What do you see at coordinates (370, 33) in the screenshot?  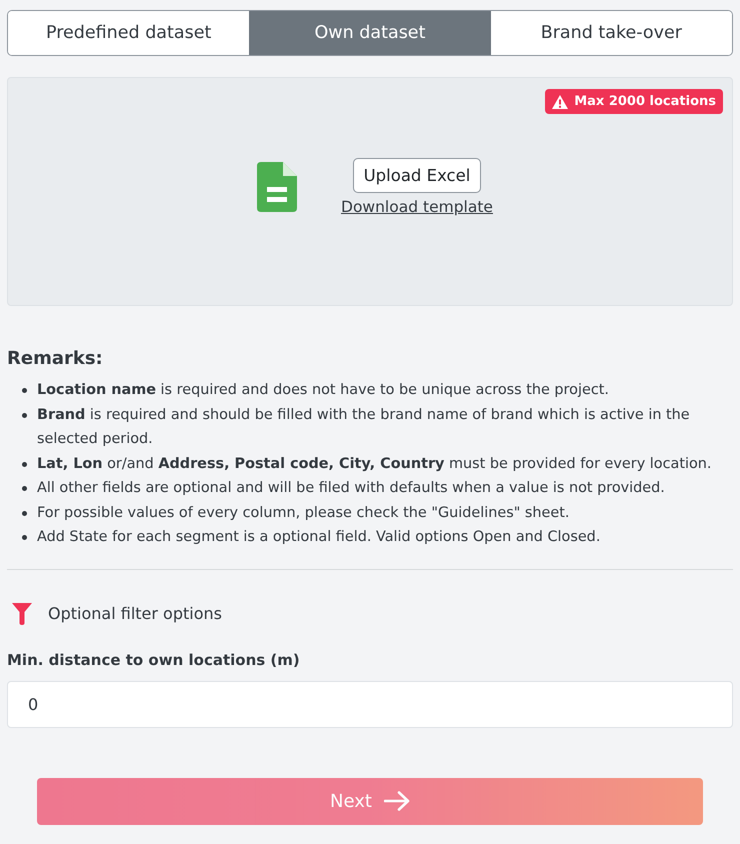 I see `tab: Own dataset` at bounding box center [370, 33].